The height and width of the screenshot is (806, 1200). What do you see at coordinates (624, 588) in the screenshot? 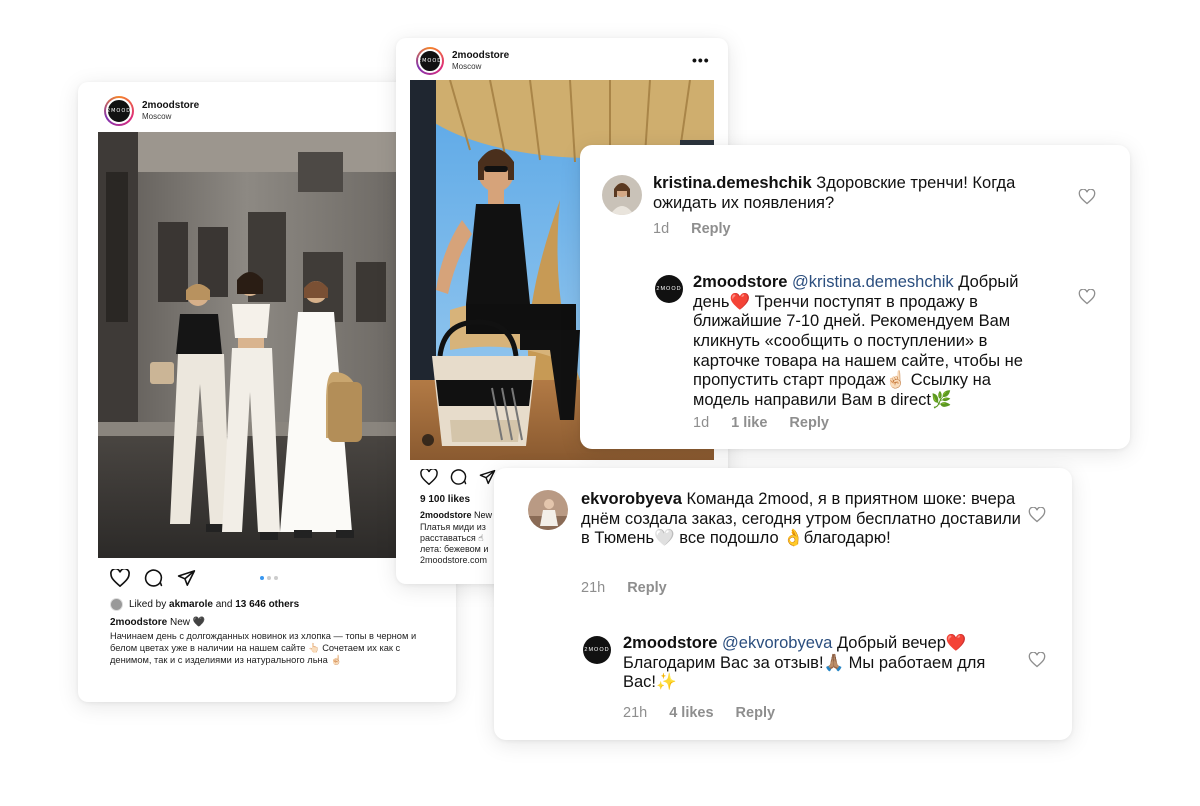
I see `comment-meta: 21h Reply` at bounding box center [624, 588].